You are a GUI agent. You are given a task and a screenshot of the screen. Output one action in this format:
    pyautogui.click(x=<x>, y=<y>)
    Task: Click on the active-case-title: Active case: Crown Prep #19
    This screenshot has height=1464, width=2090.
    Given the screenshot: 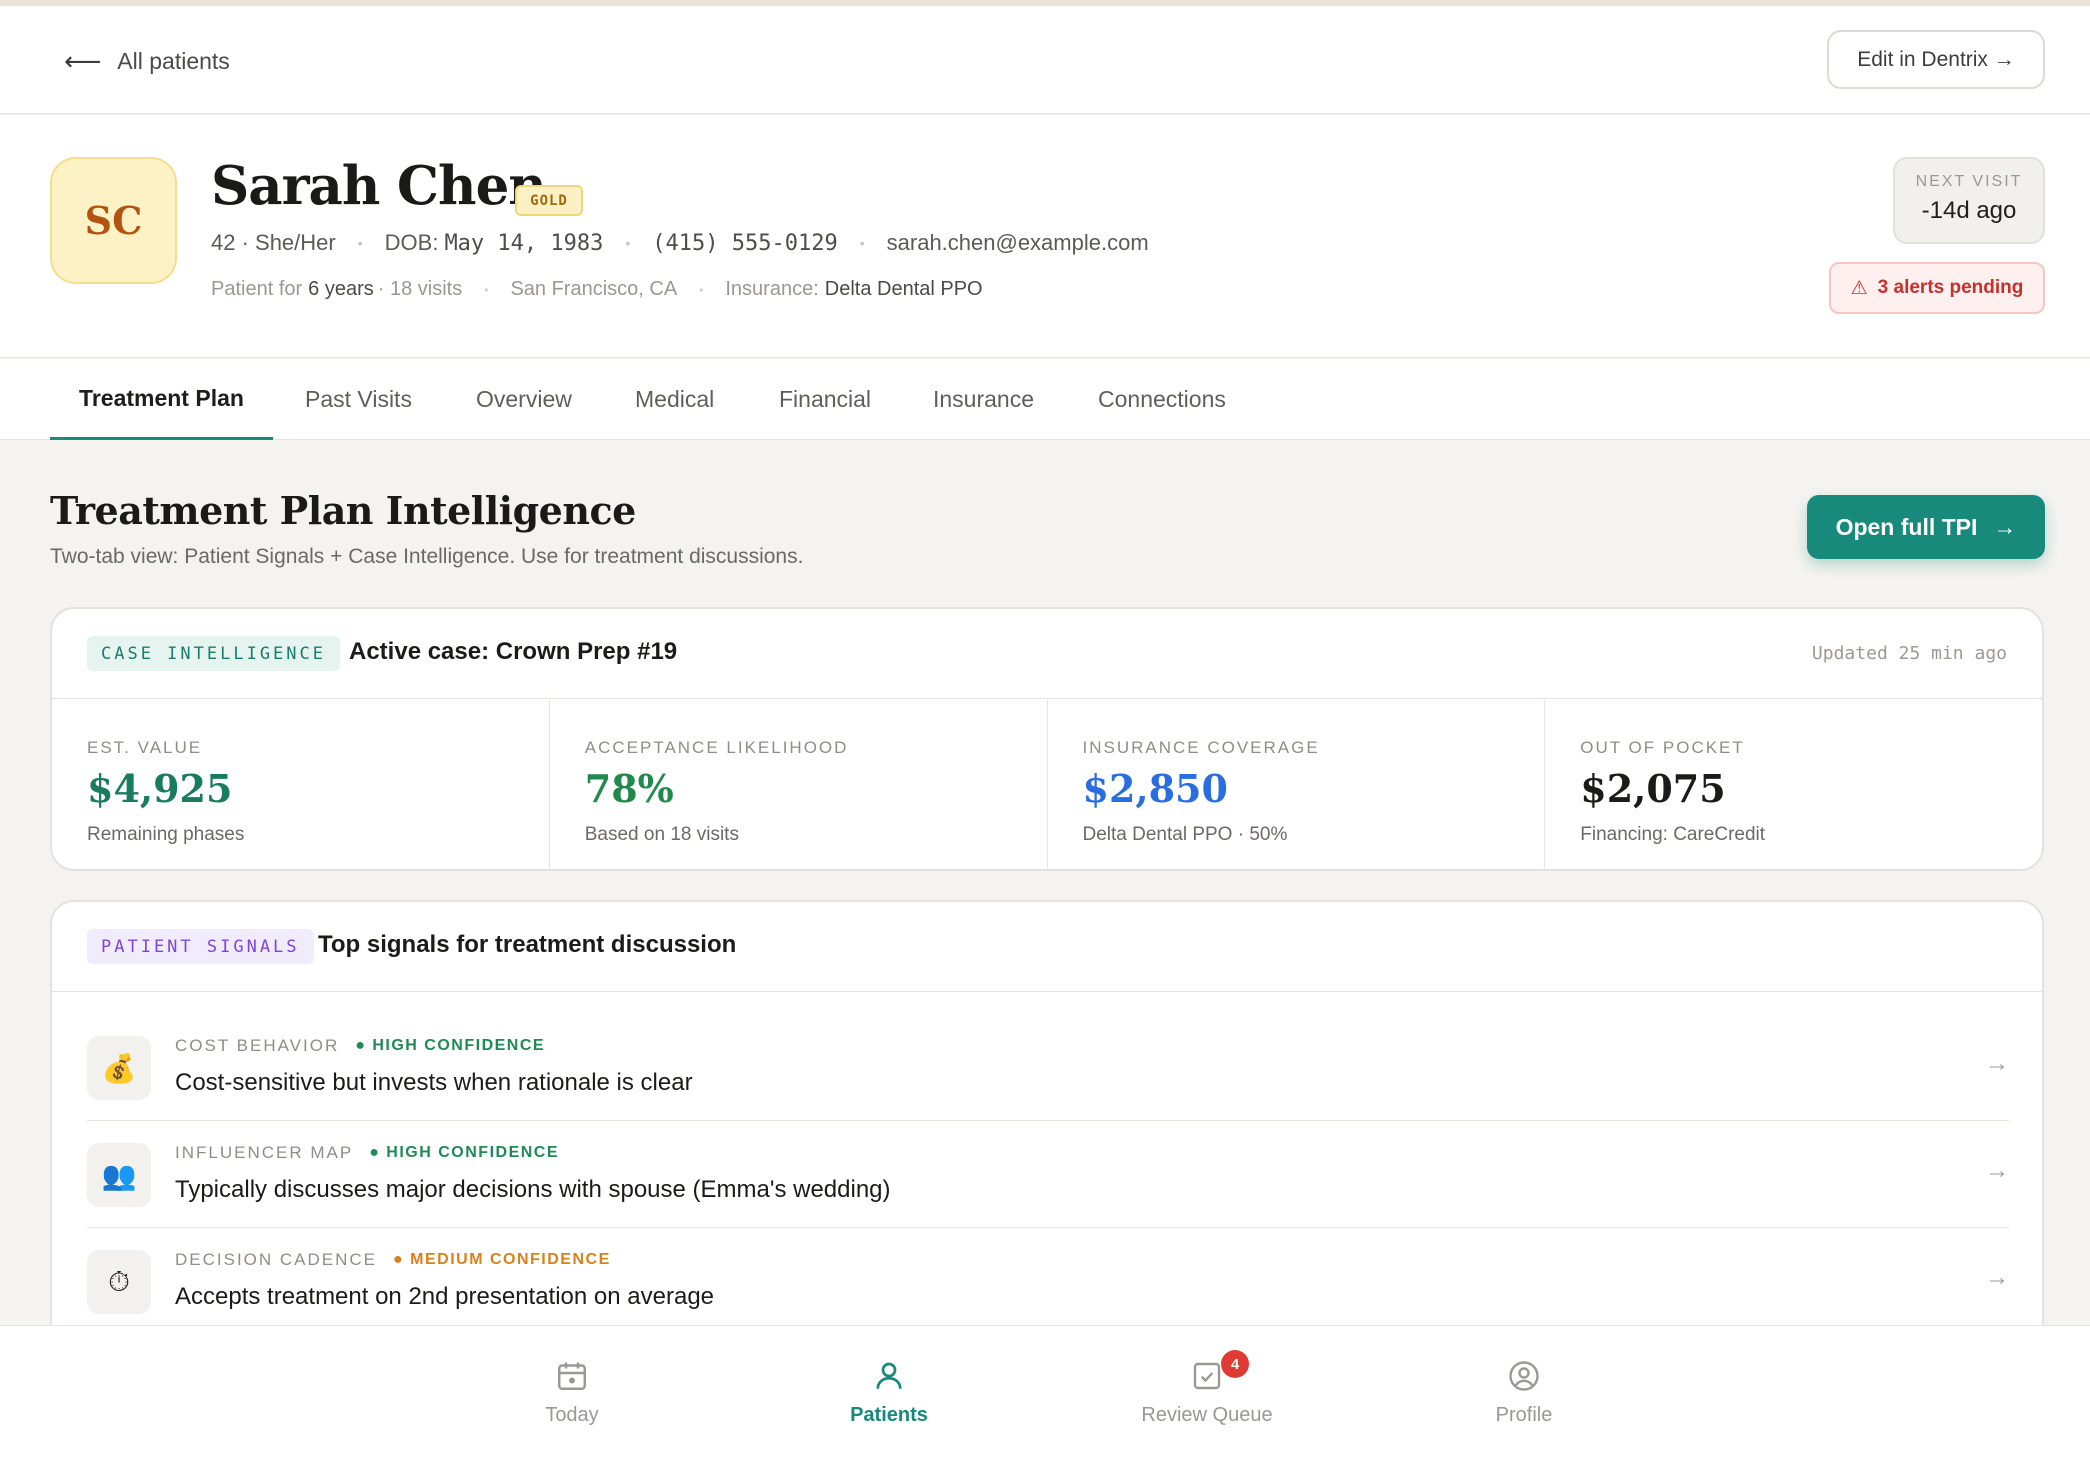 What is the action you would take?
    pyautogui.click(x=513, y=651)
    